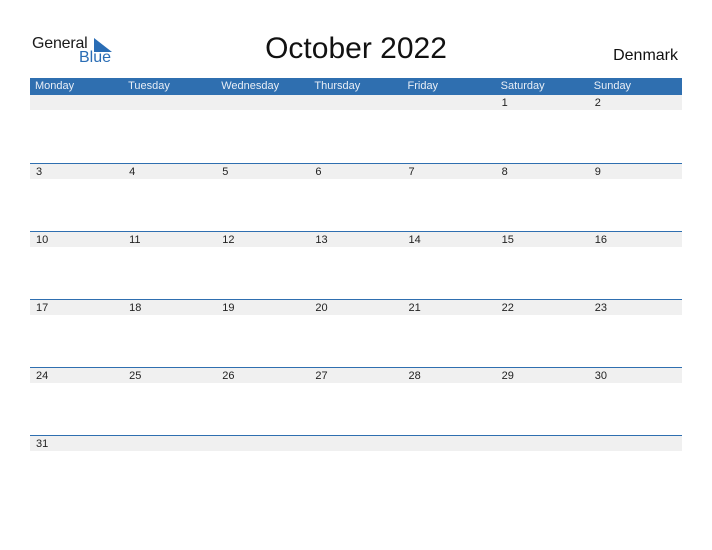  Describe the element at coordinates (414, 376) in the screenshot. I see `day-cell: 28` at that location.